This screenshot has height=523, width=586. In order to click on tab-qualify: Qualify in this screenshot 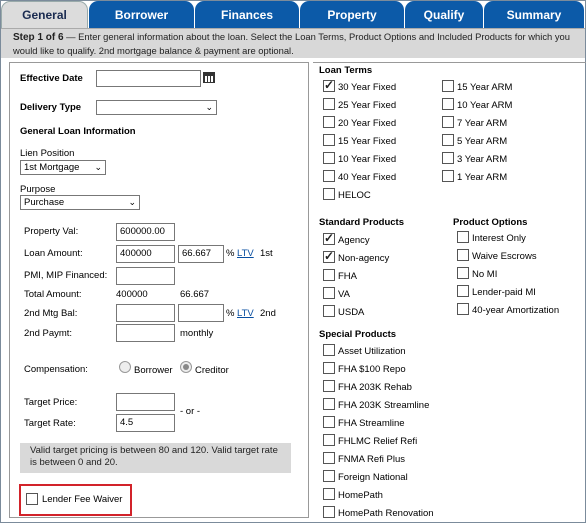, I will do `click(444, 14)`.